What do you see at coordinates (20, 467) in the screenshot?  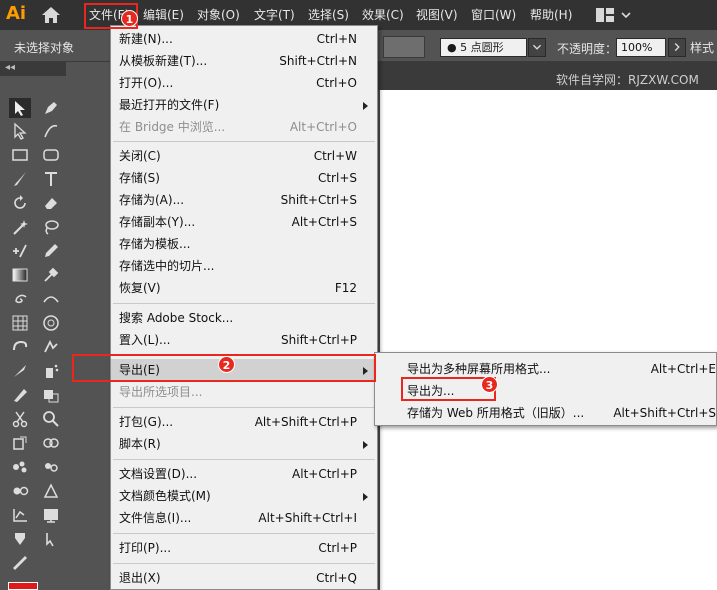 I see `symbol-tool` at bounding box center [20, 467].